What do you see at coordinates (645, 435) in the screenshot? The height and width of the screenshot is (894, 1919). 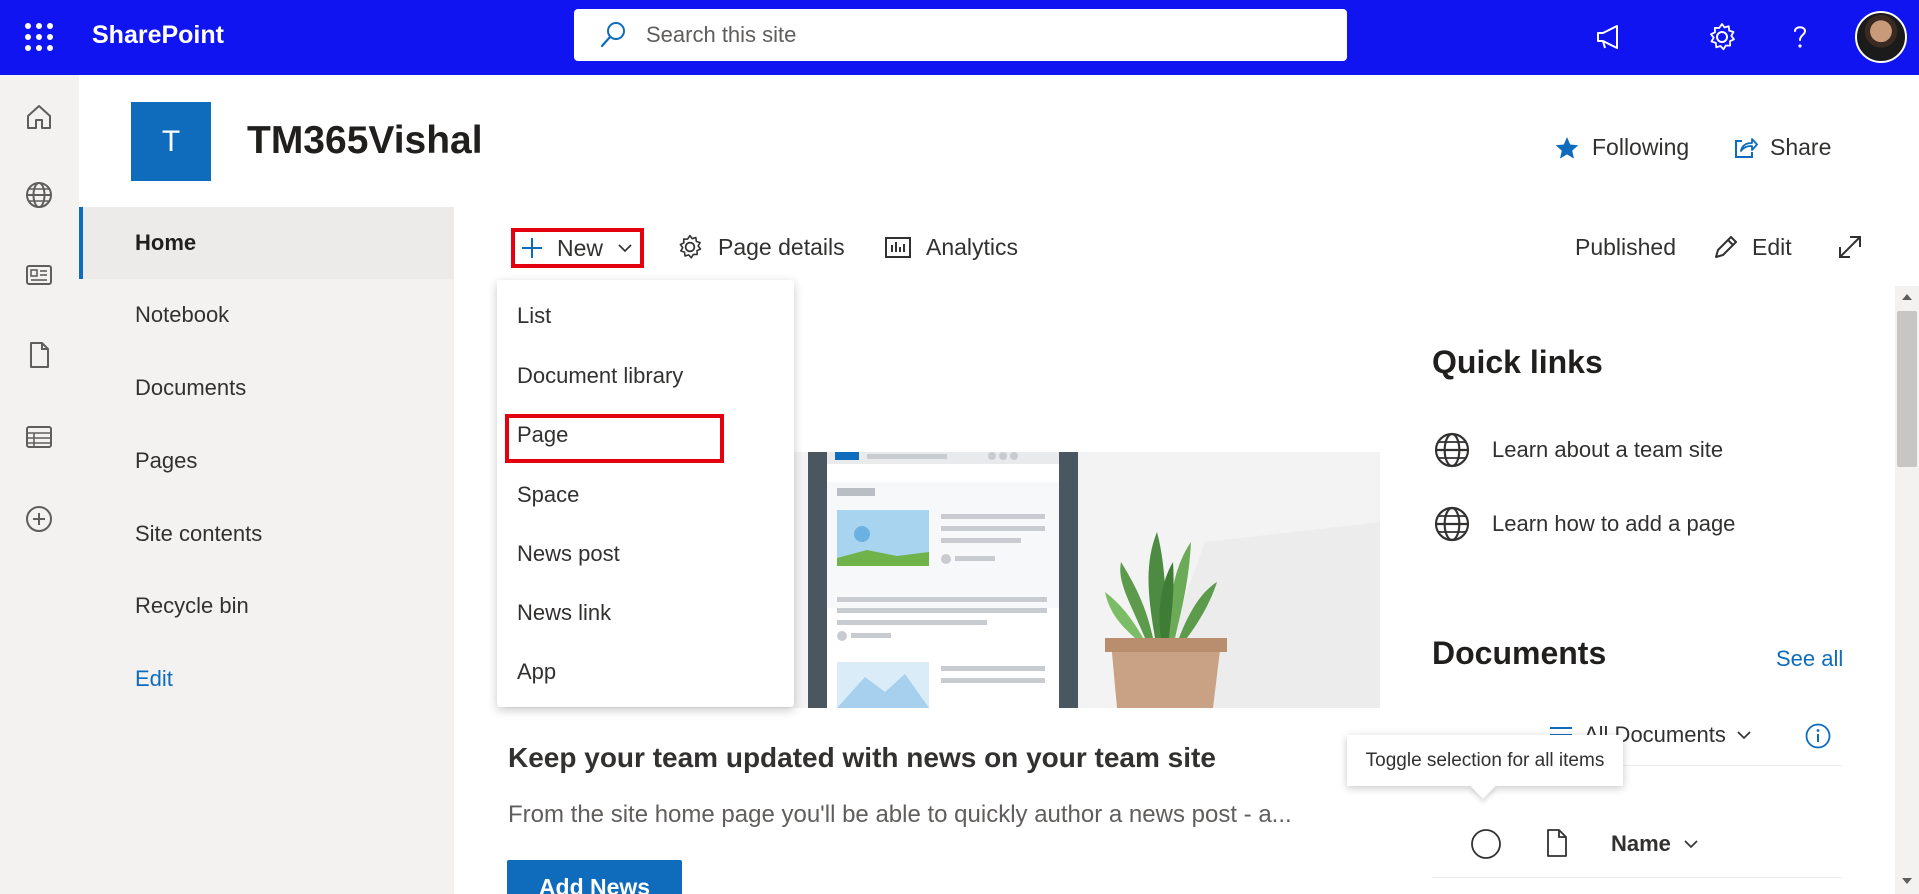 I see `menu-item-page: Page` at bounding box center [645, 435].